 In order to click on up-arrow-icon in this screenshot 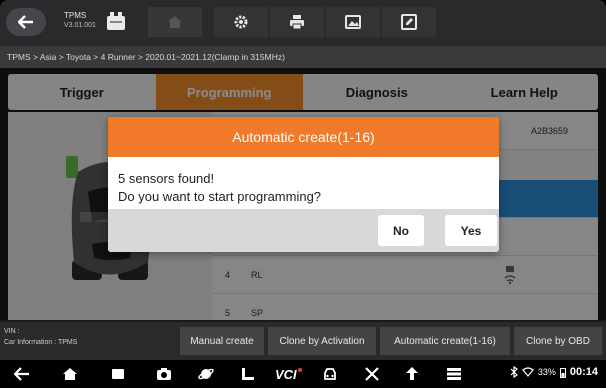, I will do `click(412, 373)`.